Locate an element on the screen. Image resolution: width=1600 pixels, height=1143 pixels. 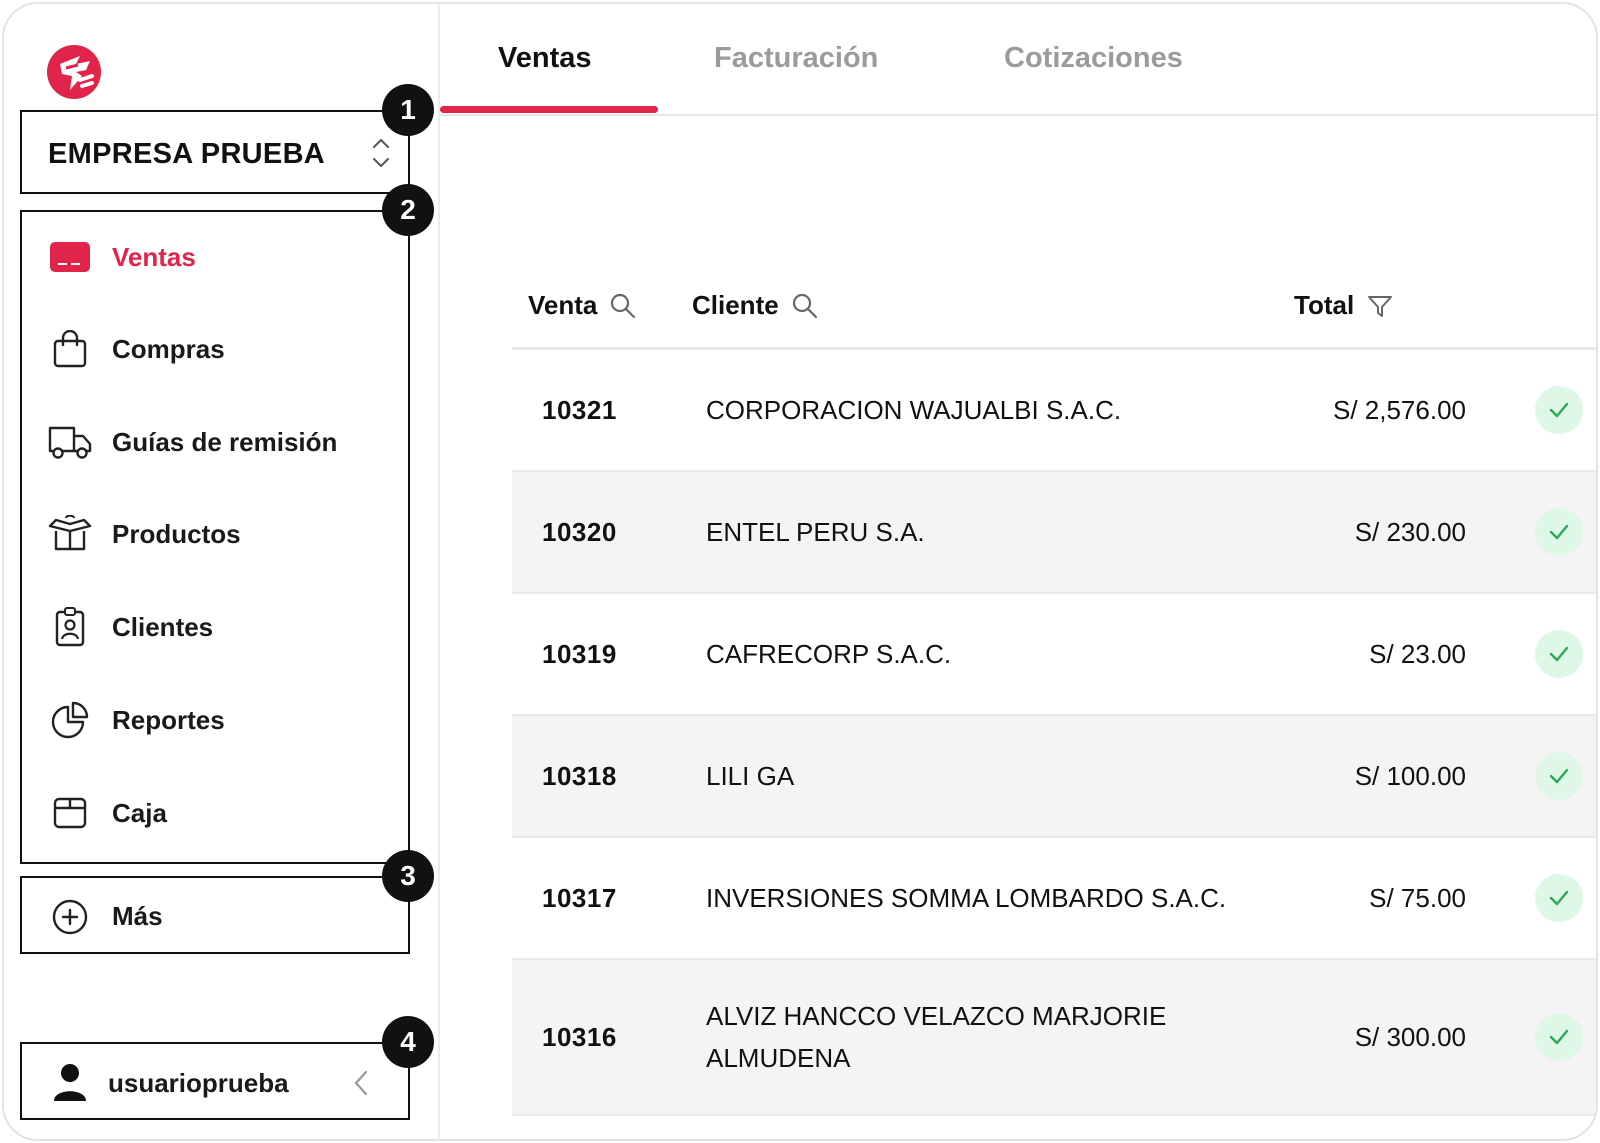
switch-company-icon is located at coordinates (381, 153).